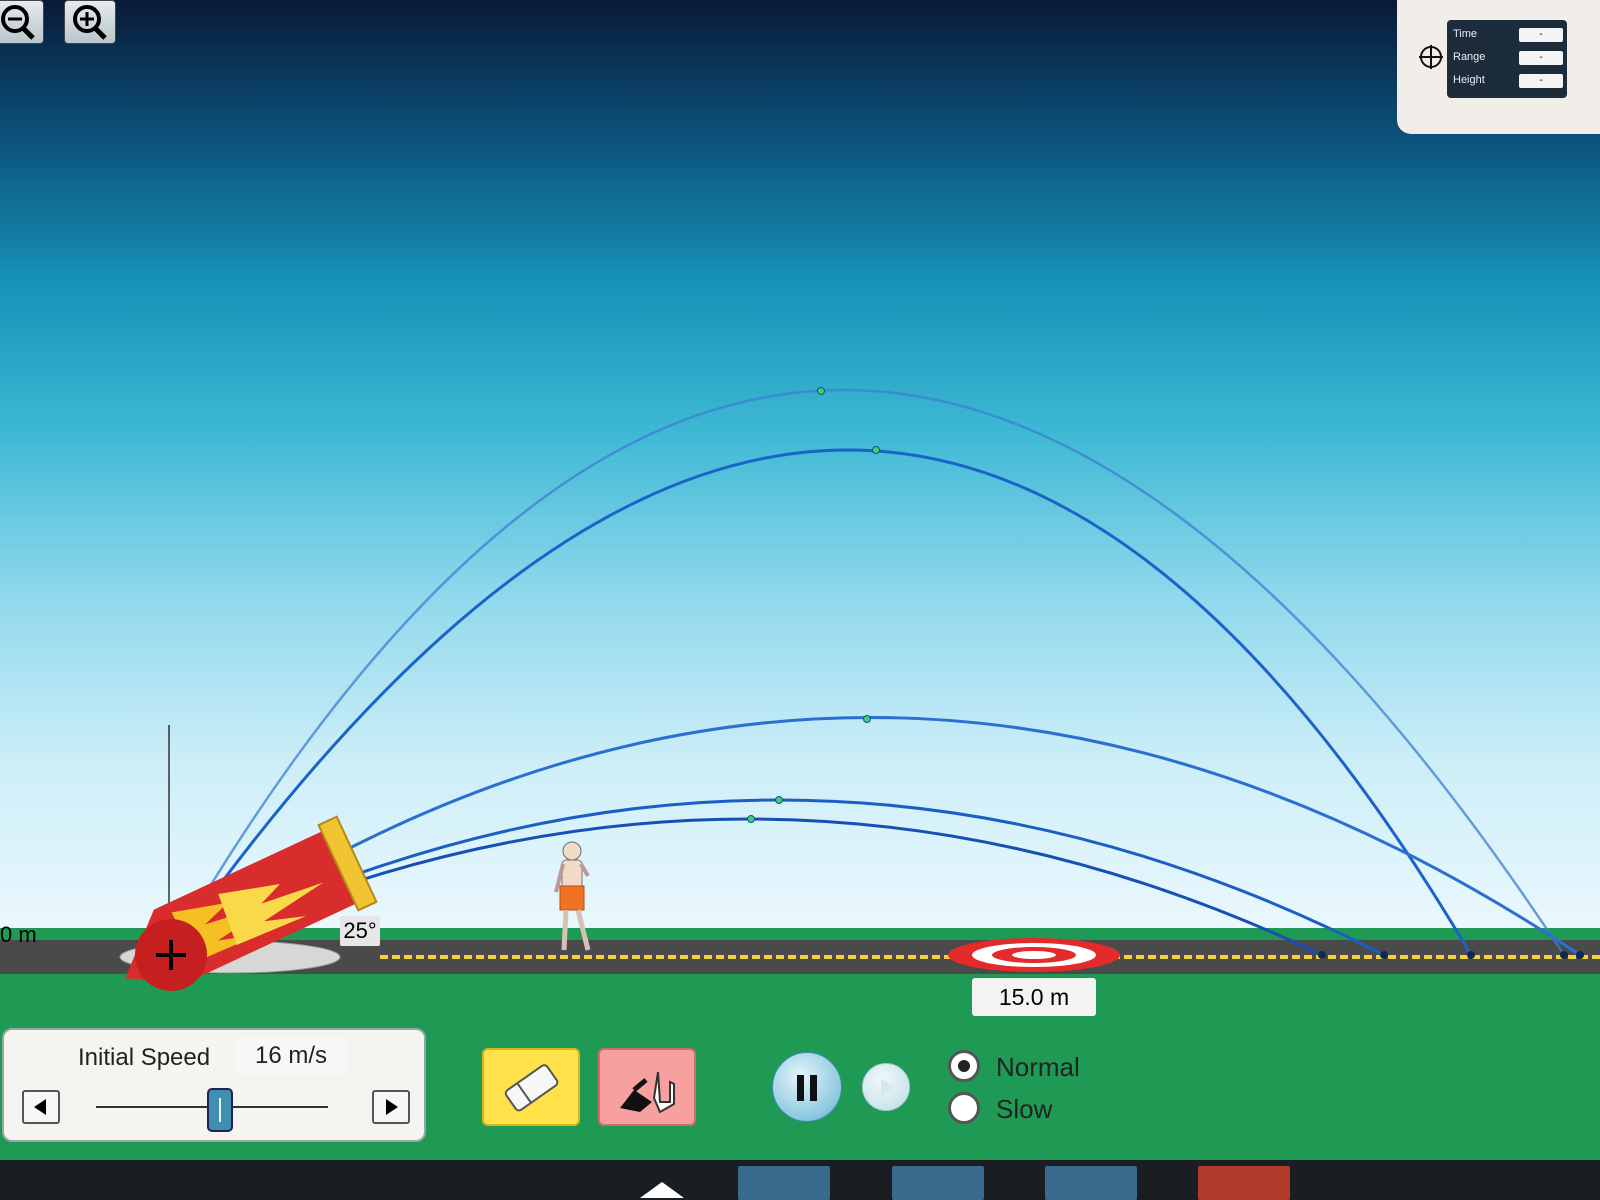  I want to click on slow-radio, so click(964, 1108).